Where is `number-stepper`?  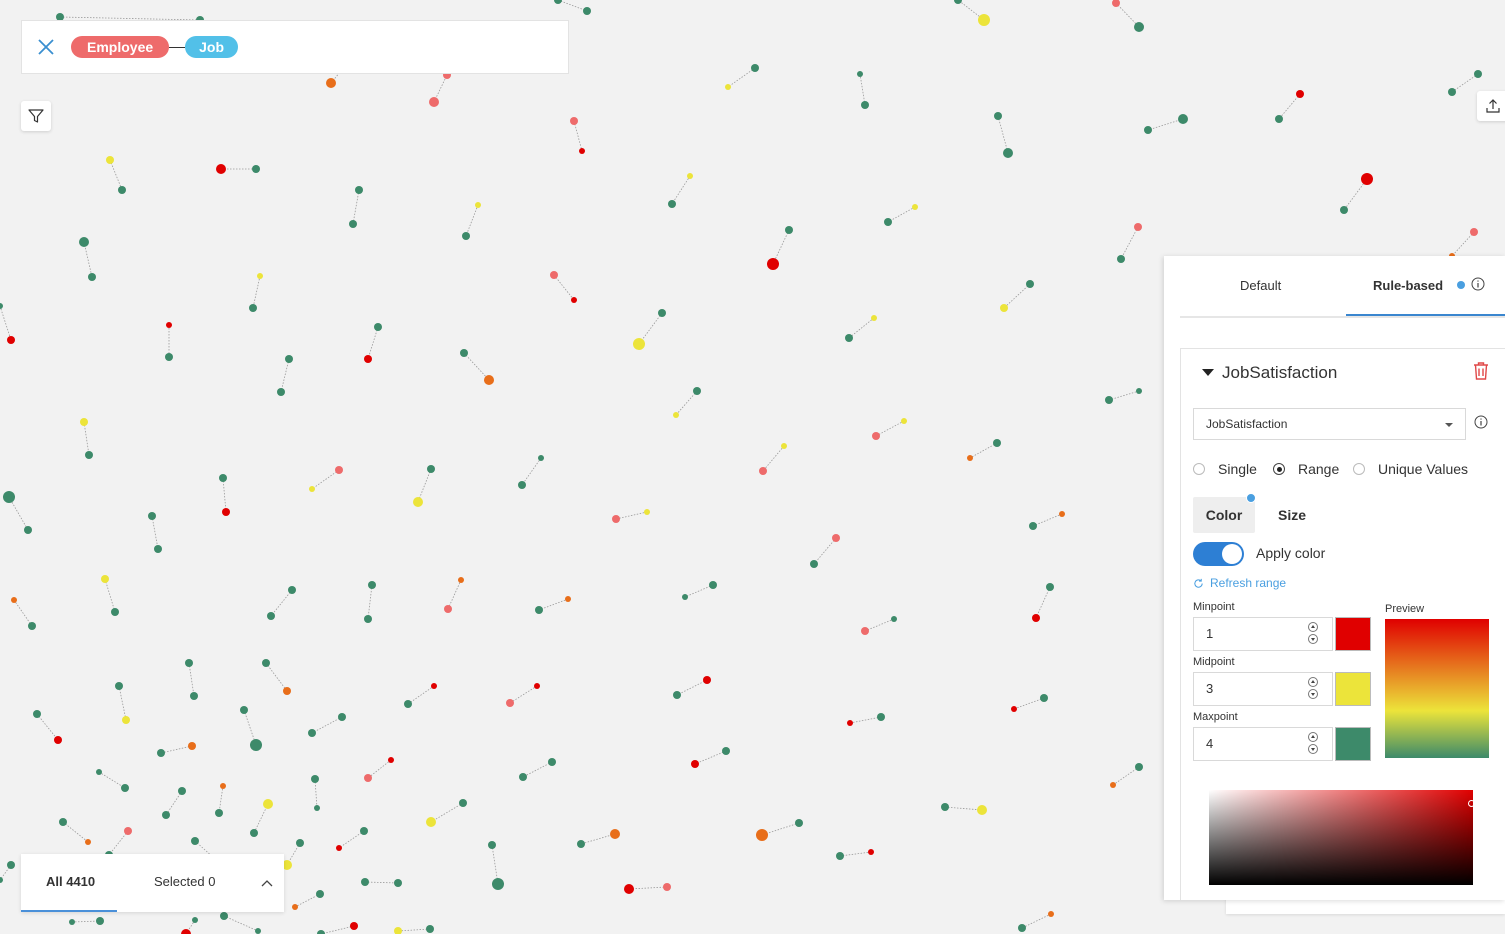
number-stepper is located at coordinates (1314, 744).